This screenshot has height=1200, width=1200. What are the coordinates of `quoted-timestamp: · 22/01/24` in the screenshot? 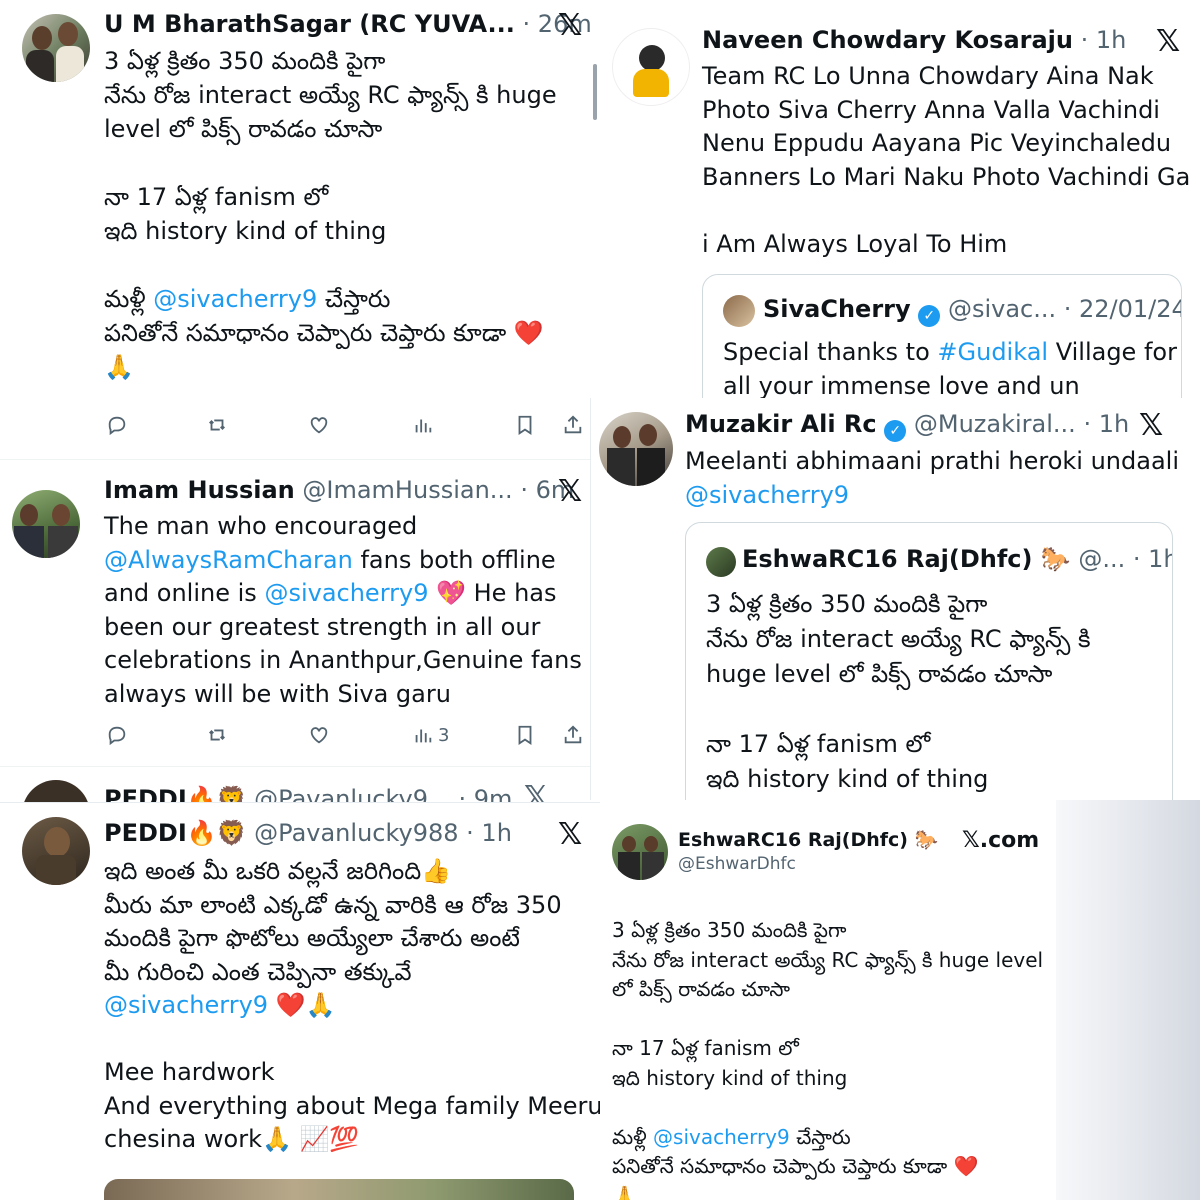 It's located at (1122, 309).